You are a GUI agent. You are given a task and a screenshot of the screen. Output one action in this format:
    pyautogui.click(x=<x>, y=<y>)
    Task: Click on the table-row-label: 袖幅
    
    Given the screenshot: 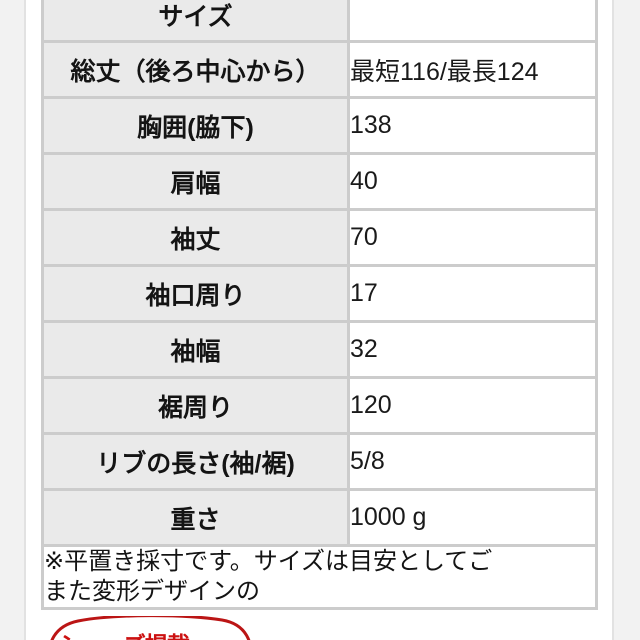 What is the action you would take?
    pyautogui.click(x=195, y=351)
    